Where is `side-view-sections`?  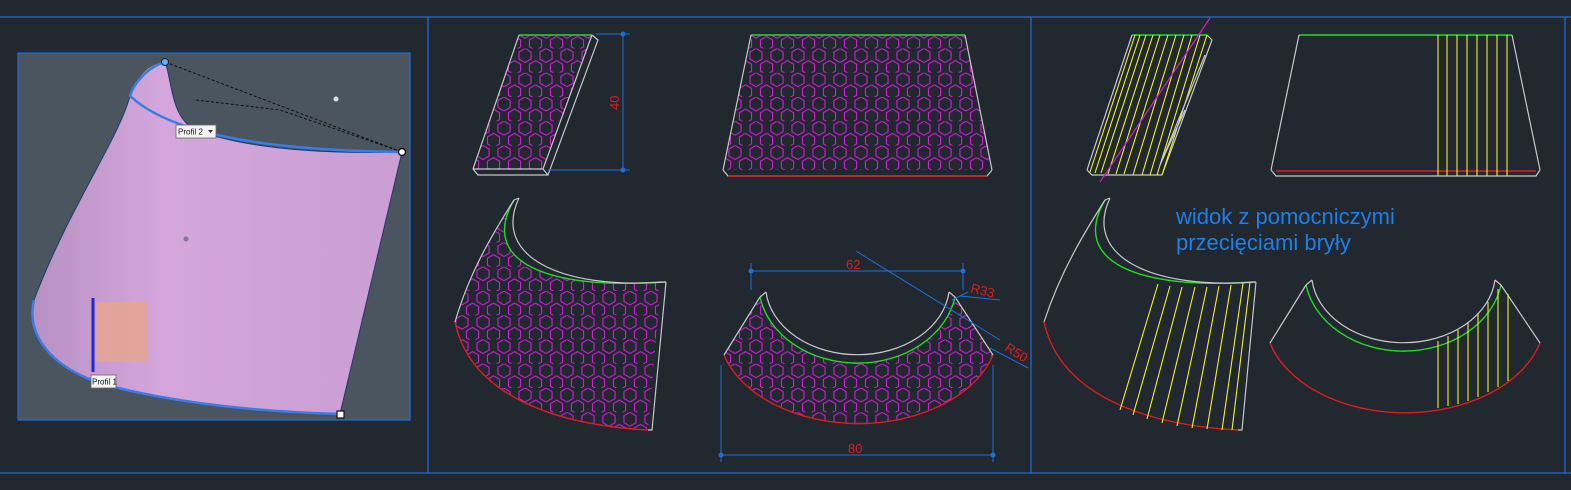 side-view-sections is located at coordinates (1149, 100).